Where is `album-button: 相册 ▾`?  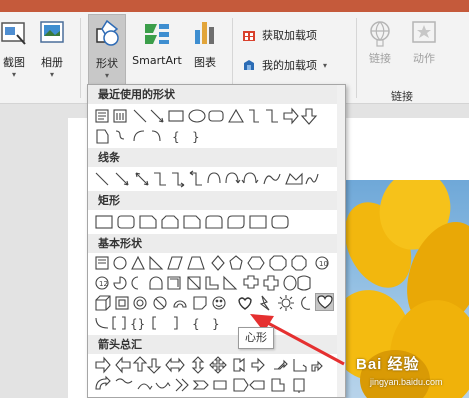 album-button: 相册 ▾ is located at coordinates (52, 51).